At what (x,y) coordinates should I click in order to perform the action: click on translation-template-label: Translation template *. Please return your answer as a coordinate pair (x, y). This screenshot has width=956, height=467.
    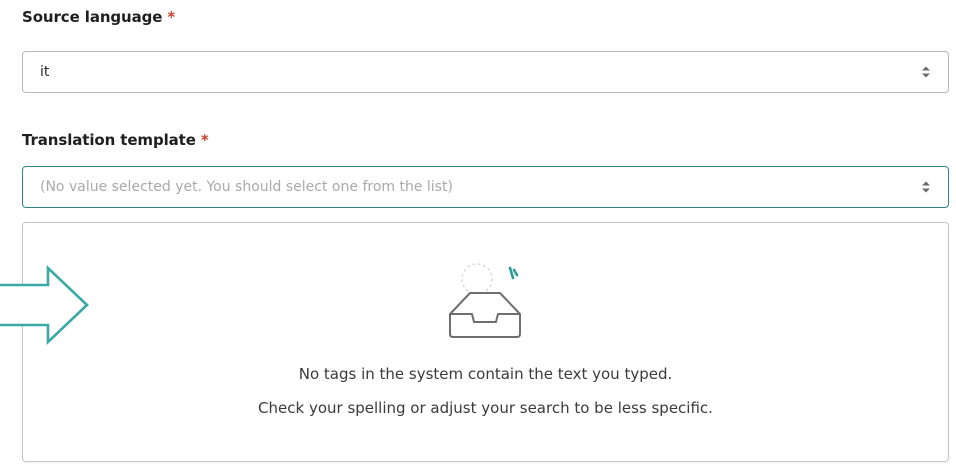
    Looking at the image, I should click on (115, 140).